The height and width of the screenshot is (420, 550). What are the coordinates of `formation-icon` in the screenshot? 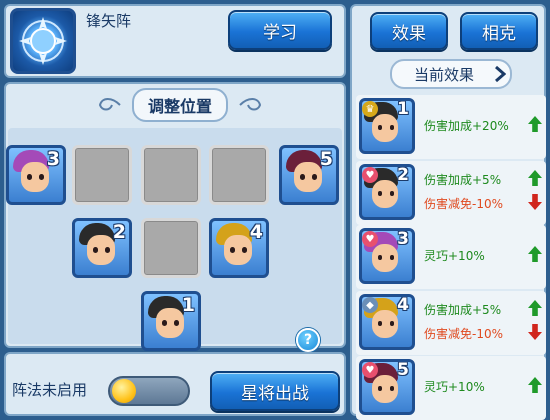 It's located at (43, 41).